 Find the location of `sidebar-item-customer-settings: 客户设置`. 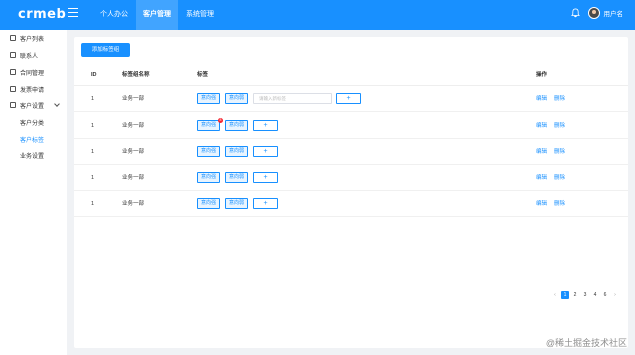

sidebar-item-customer-settings: 客户设置 is located at coordinates (33, 105).